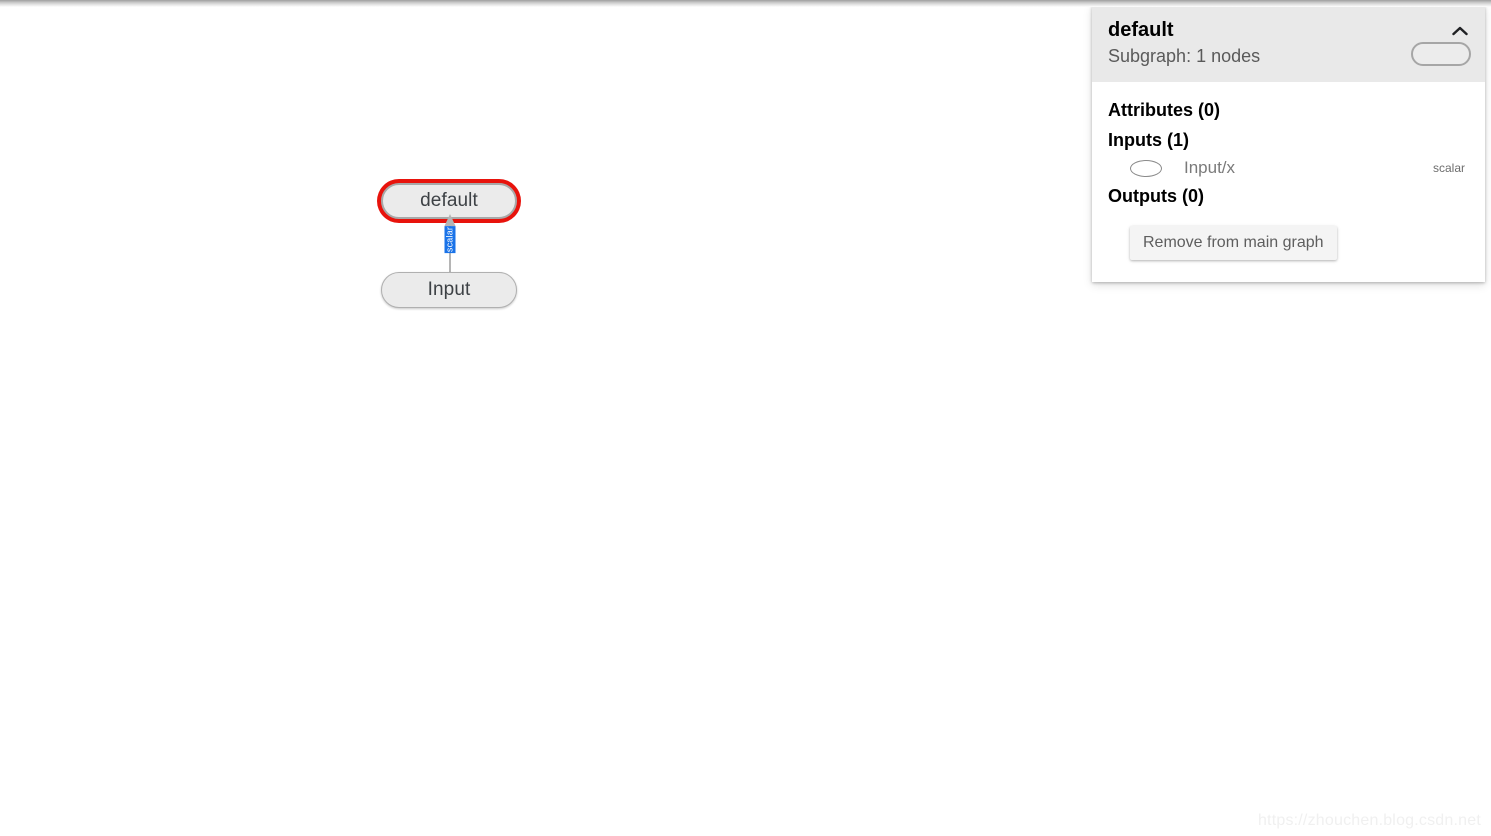 This screenshot has height=836, width=1491. What do you see at coordinates (1146, 168) in the screenshot?
I see `ellipse-node-icon` at bounding box center [1146, 168].